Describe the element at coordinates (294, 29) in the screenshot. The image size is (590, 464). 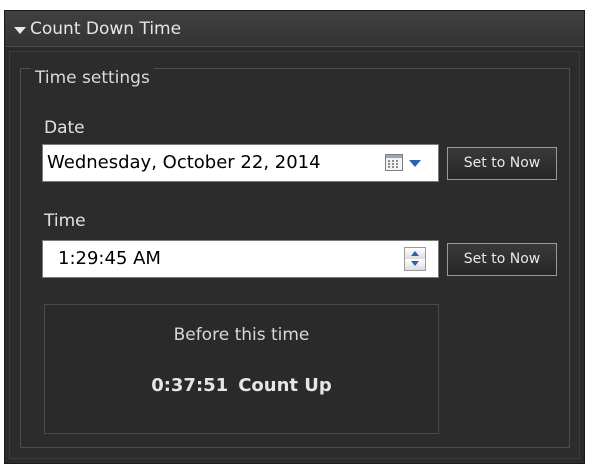
I see `panel-header: Count Down Time` at that location.